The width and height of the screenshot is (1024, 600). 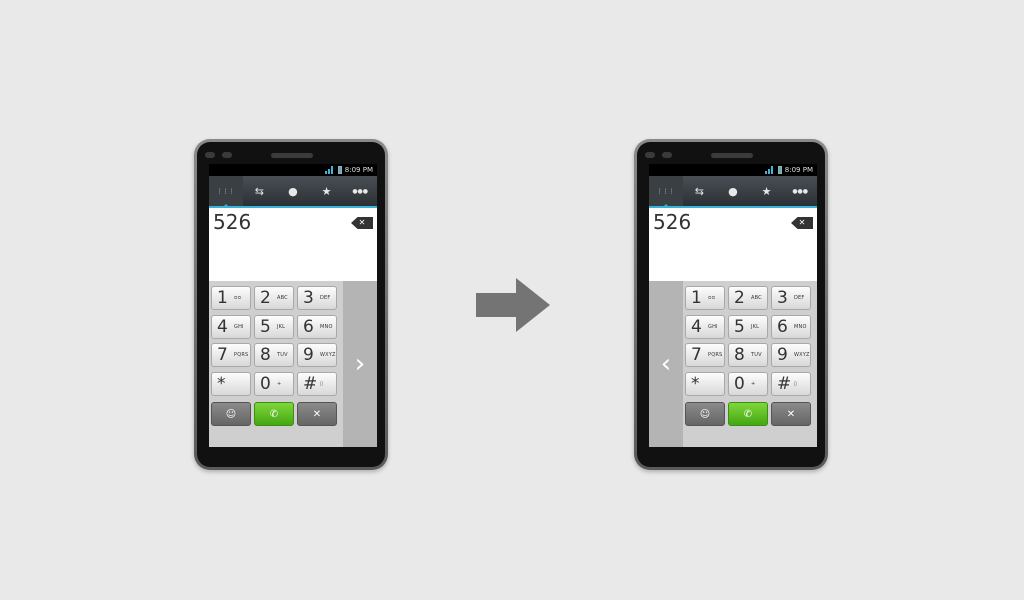 I want to click on key-letters: ᴑᴑ, so click(x=238, y=298).